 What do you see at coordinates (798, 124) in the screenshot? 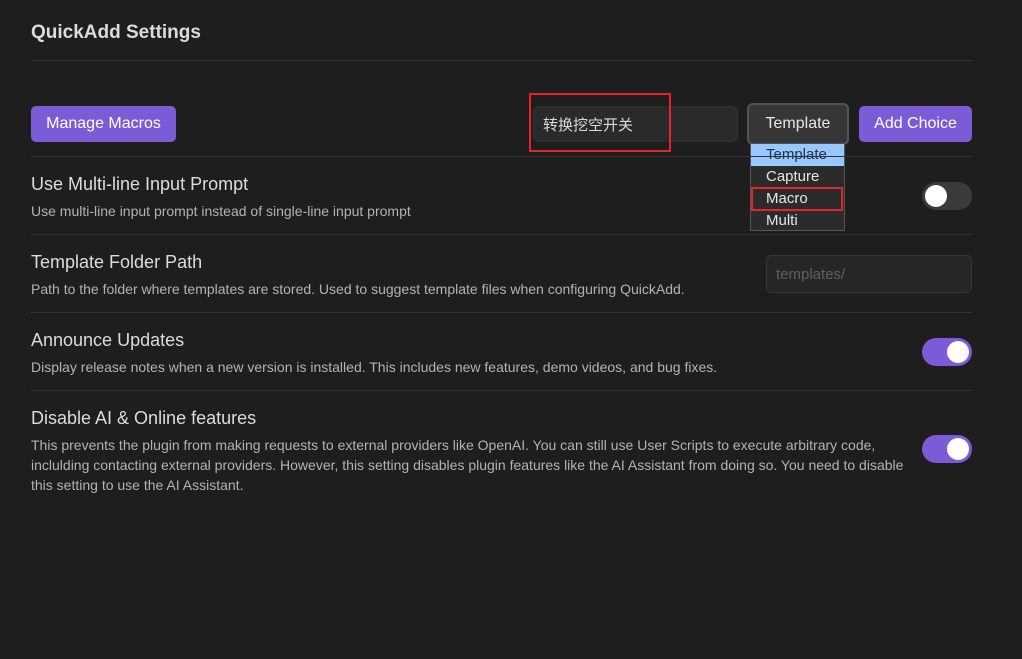
I see `choice-type-select: Template` at bounding box center [798, 124].